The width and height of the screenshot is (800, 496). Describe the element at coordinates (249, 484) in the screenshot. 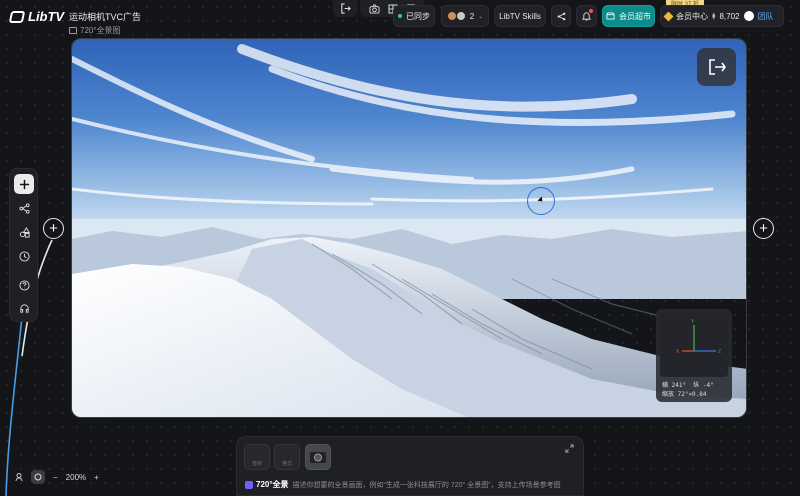

I see `panorama-icon` at that location.